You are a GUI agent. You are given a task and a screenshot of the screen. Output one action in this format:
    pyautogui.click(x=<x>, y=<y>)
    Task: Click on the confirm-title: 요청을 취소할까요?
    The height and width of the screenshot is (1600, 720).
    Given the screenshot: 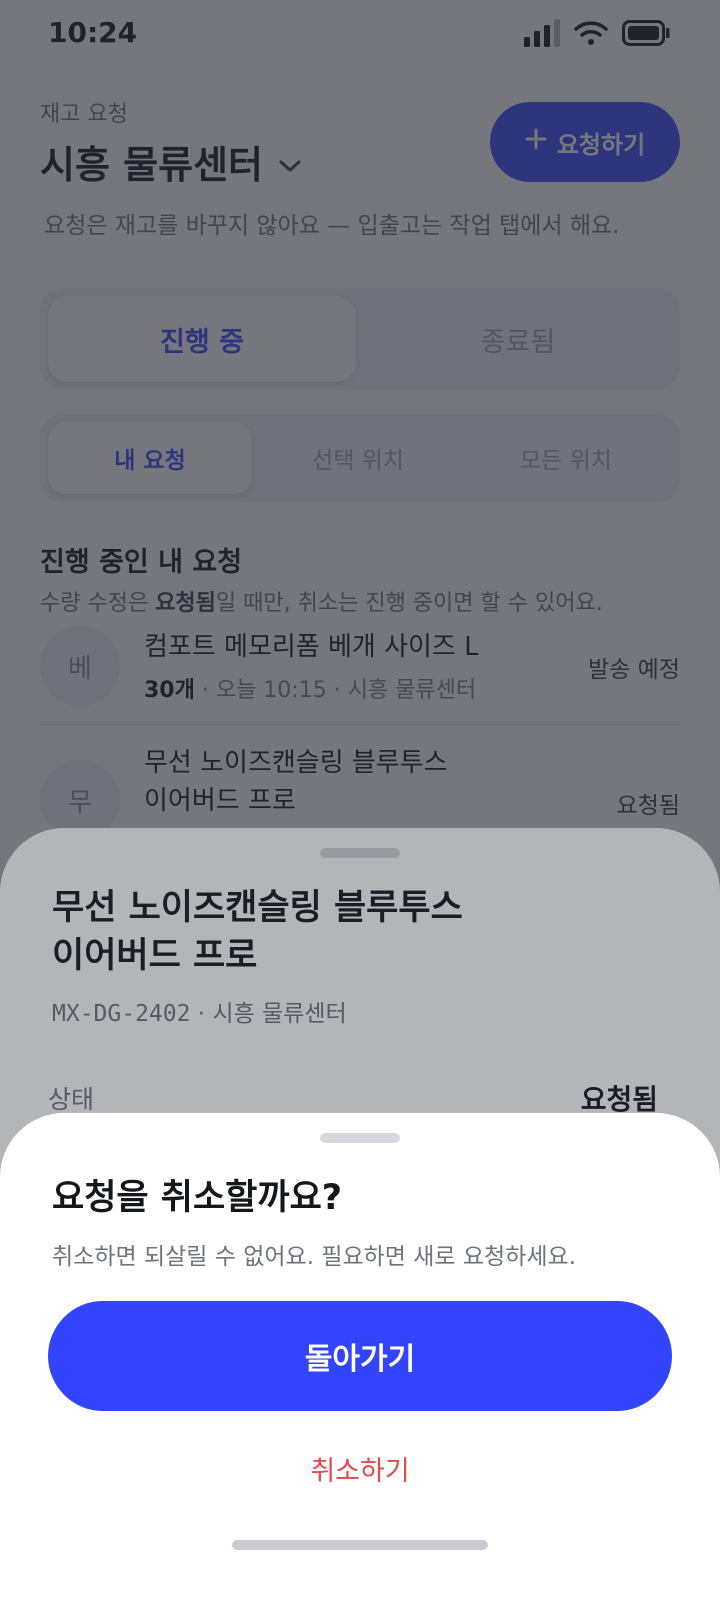 What is the action you would take?
    pyautogui.click(x=197, y=1198)
    